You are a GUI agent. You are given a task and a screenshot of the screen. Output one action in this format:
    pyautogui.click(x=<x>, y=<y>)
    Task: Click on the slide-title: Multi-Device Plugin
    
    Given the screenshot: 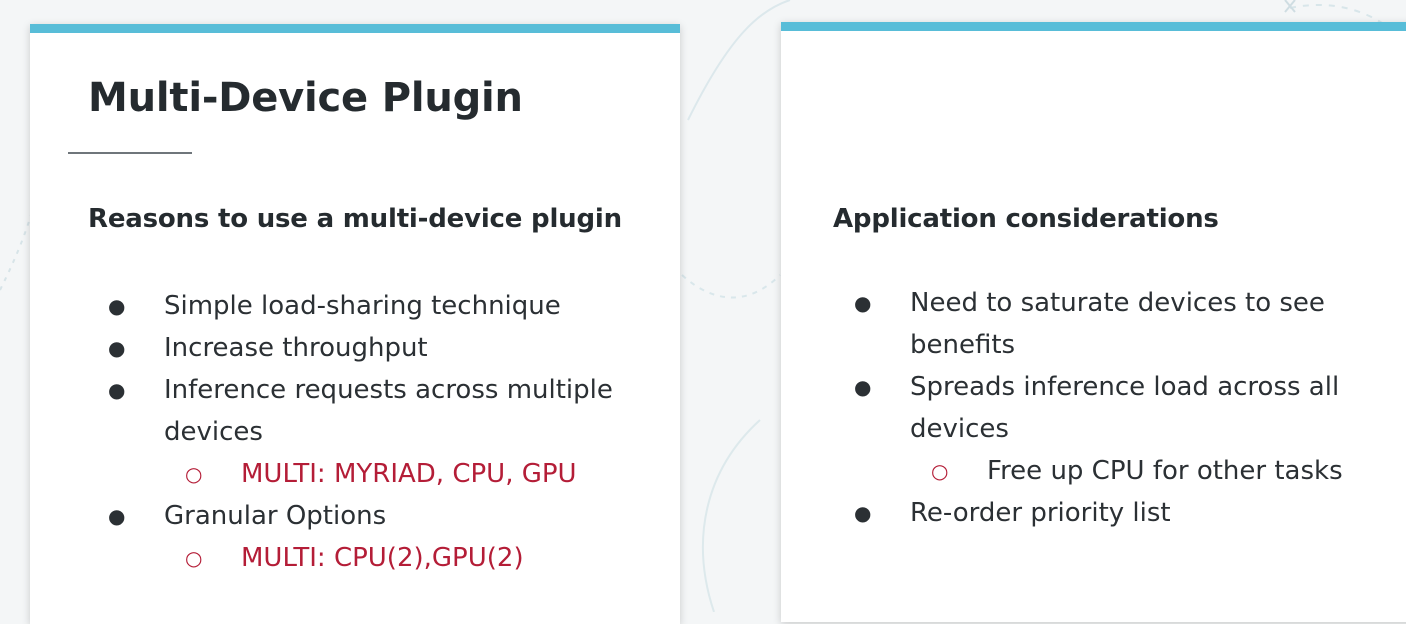 What is the action you would take?
    pyautogui.click(x=305, y=98)
    